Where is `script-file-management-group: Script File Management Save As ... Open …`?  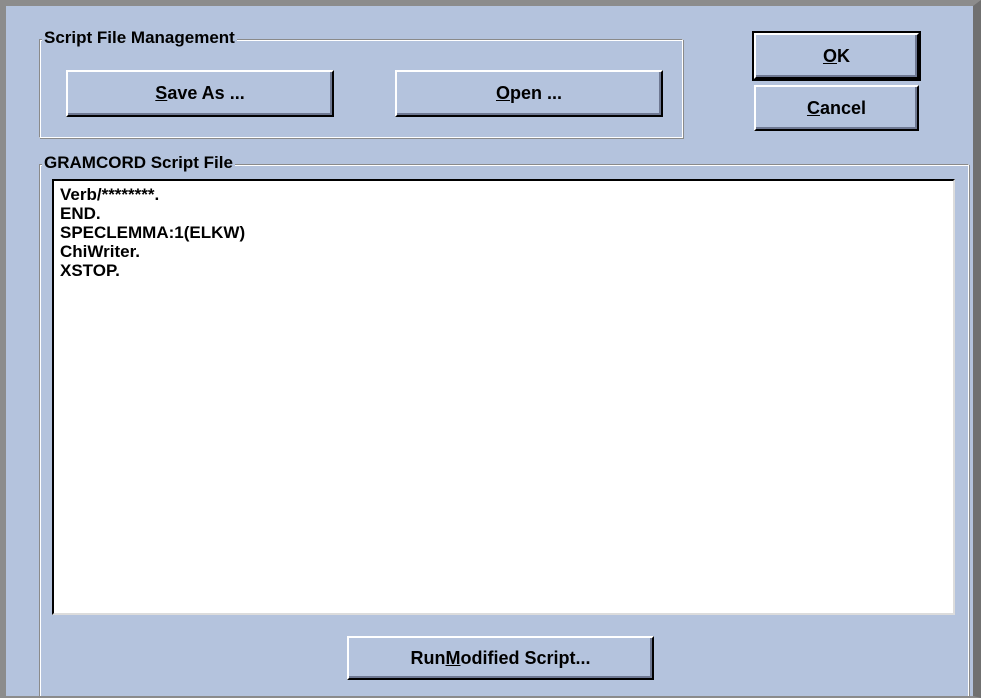
script-file-management-group: Script File Management Save As ... Open … is located at coordinates (361, 83).